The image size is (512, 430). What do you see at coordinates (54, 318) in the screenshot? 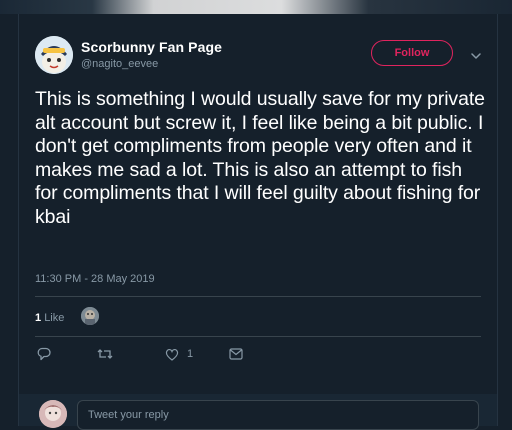
I see `likes-label: Like` at bounding box center [54, 318].